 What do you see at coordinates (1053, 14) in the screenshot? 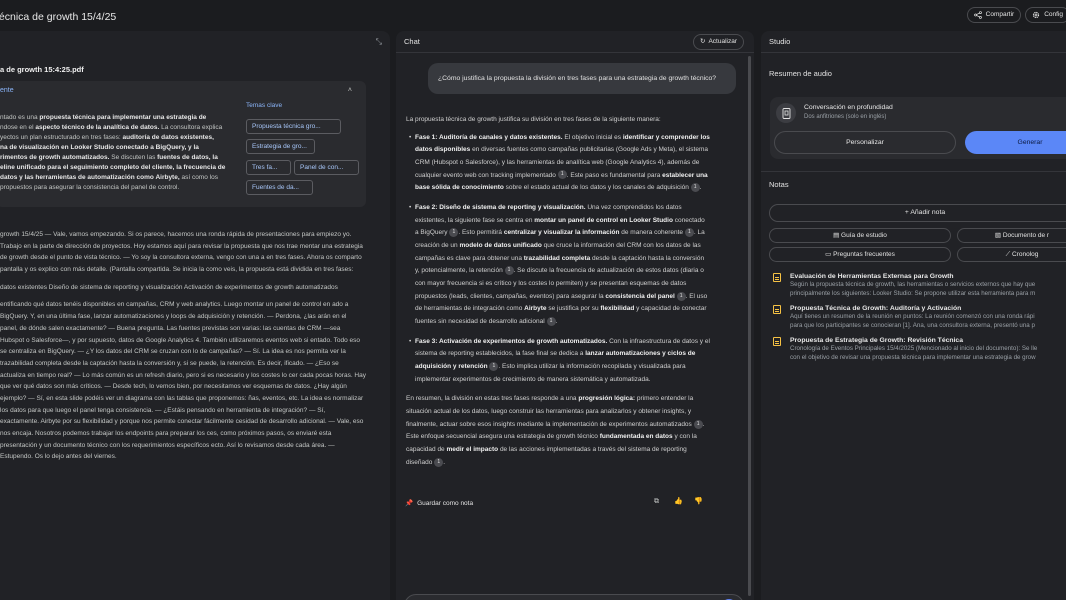
I see `settings-label: Config` at bounding box center [1053, 14].